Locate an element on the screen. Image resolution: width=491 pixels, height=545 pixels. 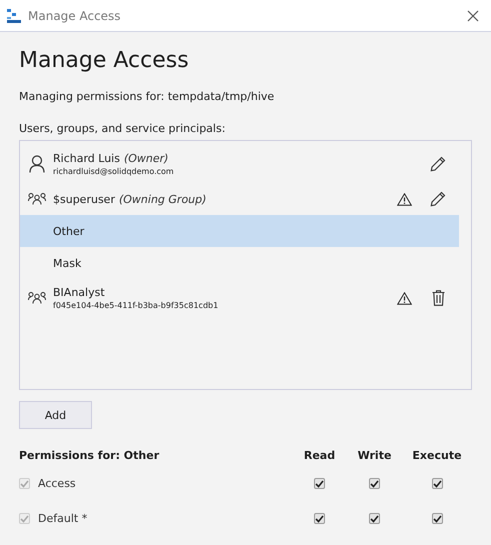
principal-detail: f045e104-4be5-411f-b3ba-b9f35c81cdb1 is located at coordinates (136, 305).